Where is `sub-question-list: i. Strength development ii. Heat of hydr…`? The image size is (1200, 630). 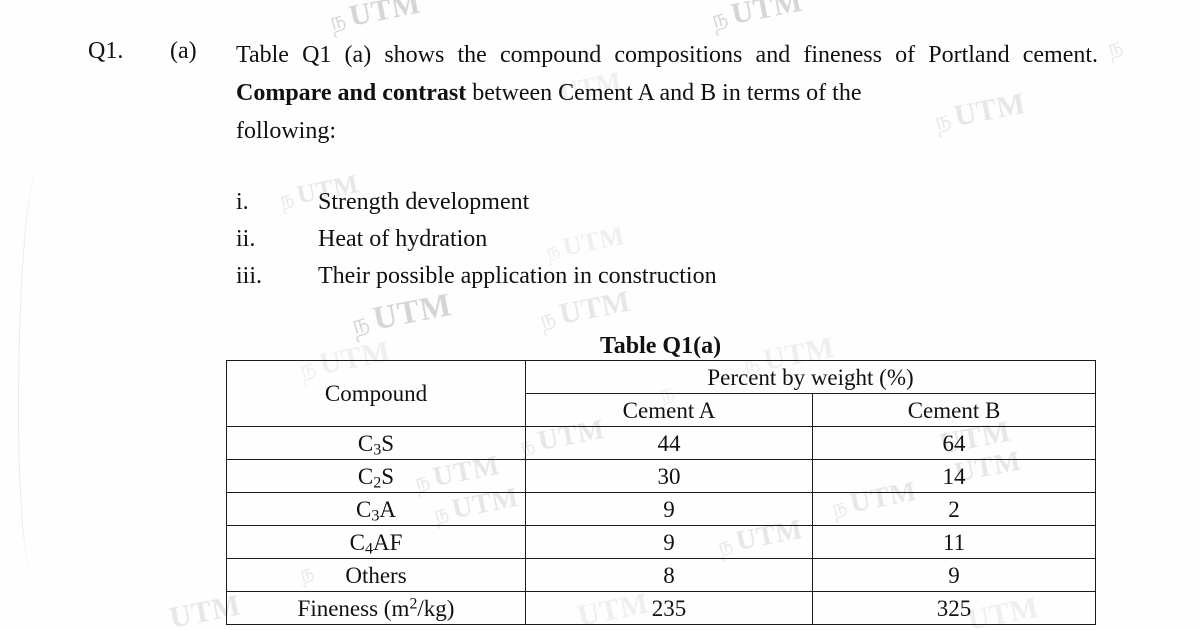
sub-question-list: i. Strength development ii. Heat of hydr… is located at coordinates (616, 240).